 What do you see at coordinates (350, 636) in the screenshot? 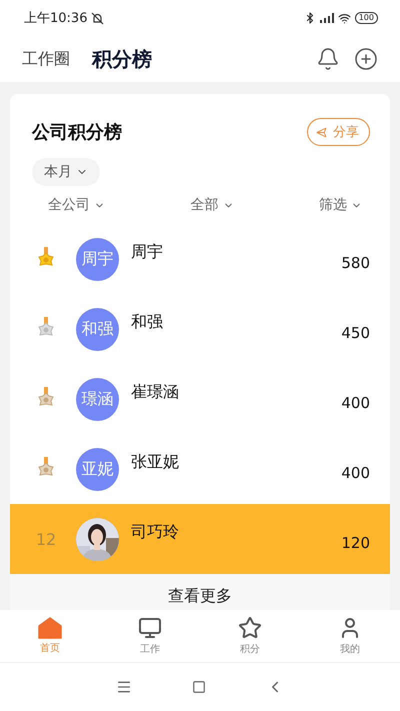
I see `nav-tab: 我的` at bounding box center [350, 636].